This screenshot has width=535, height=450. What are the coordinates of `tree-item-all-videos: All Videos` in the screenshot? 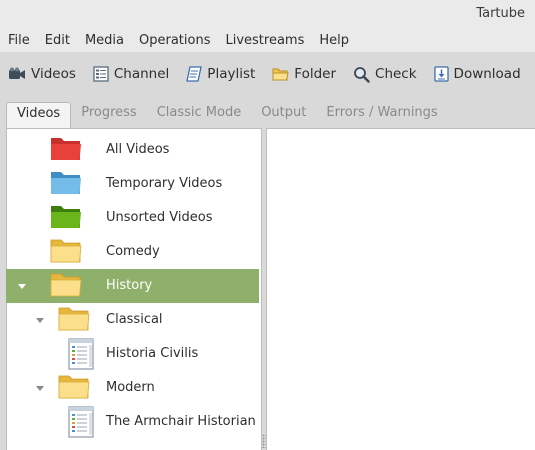 It's located at (132, 150).